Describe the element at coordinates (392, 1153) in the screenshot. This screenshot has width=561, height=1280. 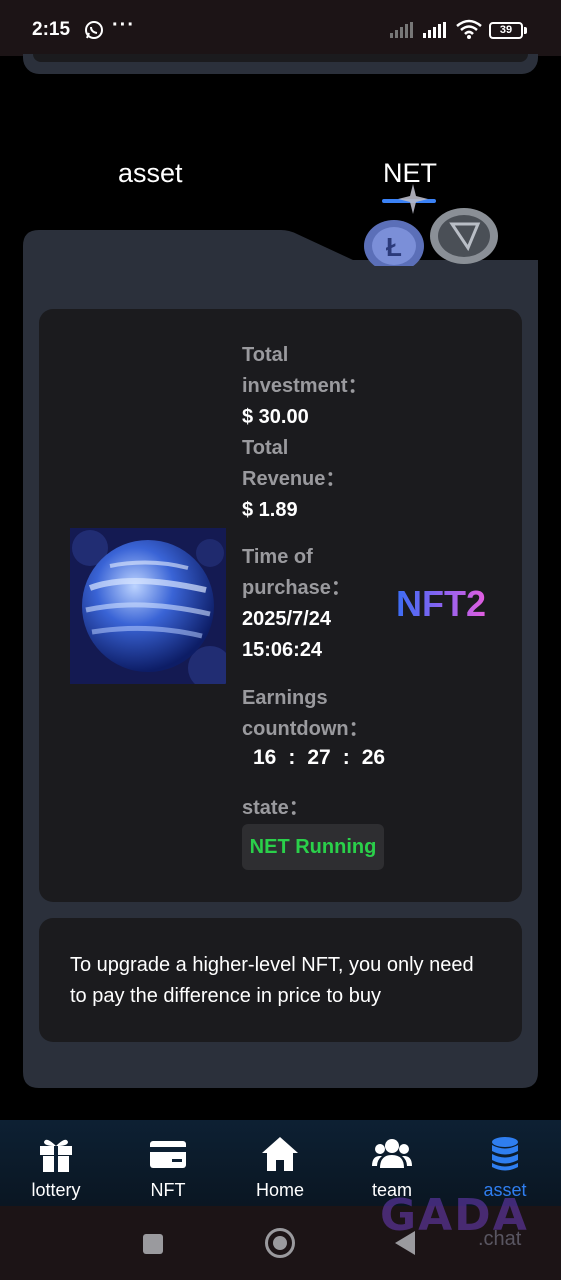
I see `team-icon` at that location.